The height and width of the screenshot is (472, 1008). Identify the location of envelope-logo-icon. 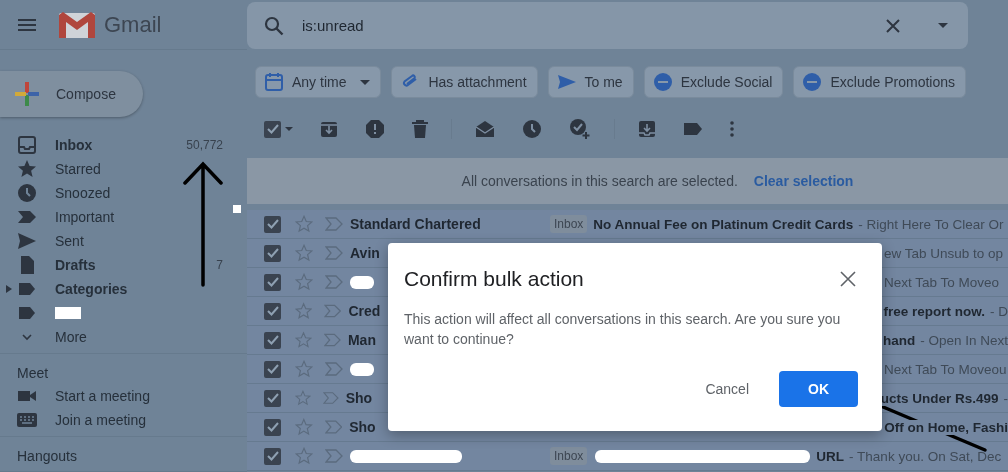
(77, 24).